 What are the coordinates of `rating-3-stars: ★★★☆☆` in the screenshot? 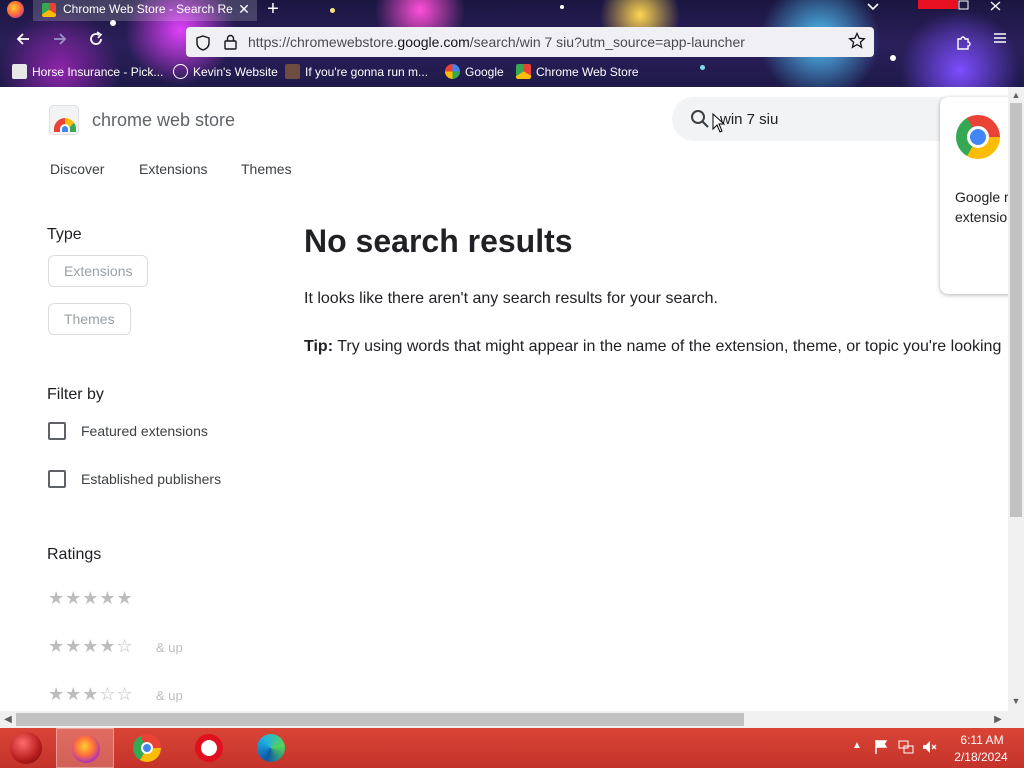 It's located at (91, 694).